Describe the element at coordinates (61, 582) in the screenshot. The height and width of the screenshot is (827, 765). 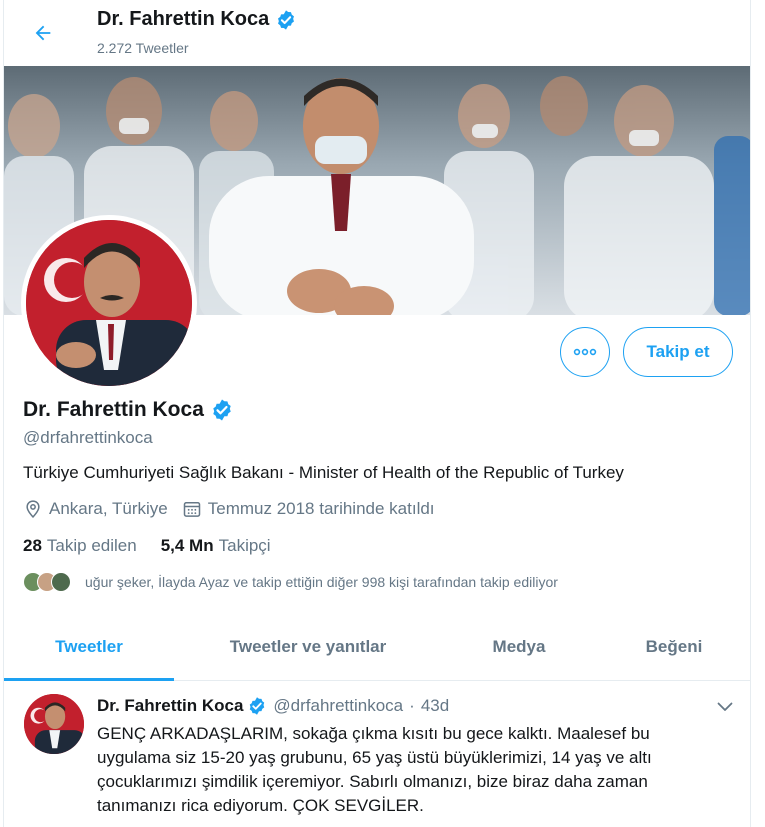
I see `follower-avatar` at that location.